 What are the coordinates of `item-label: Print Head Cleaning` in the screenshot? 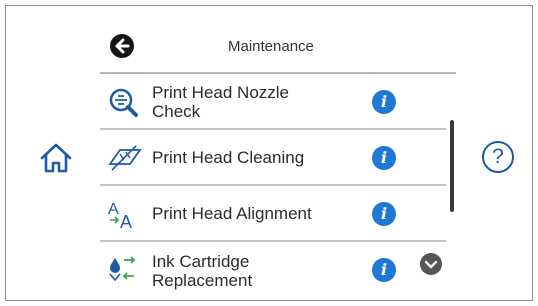 It's located at (228, 157).